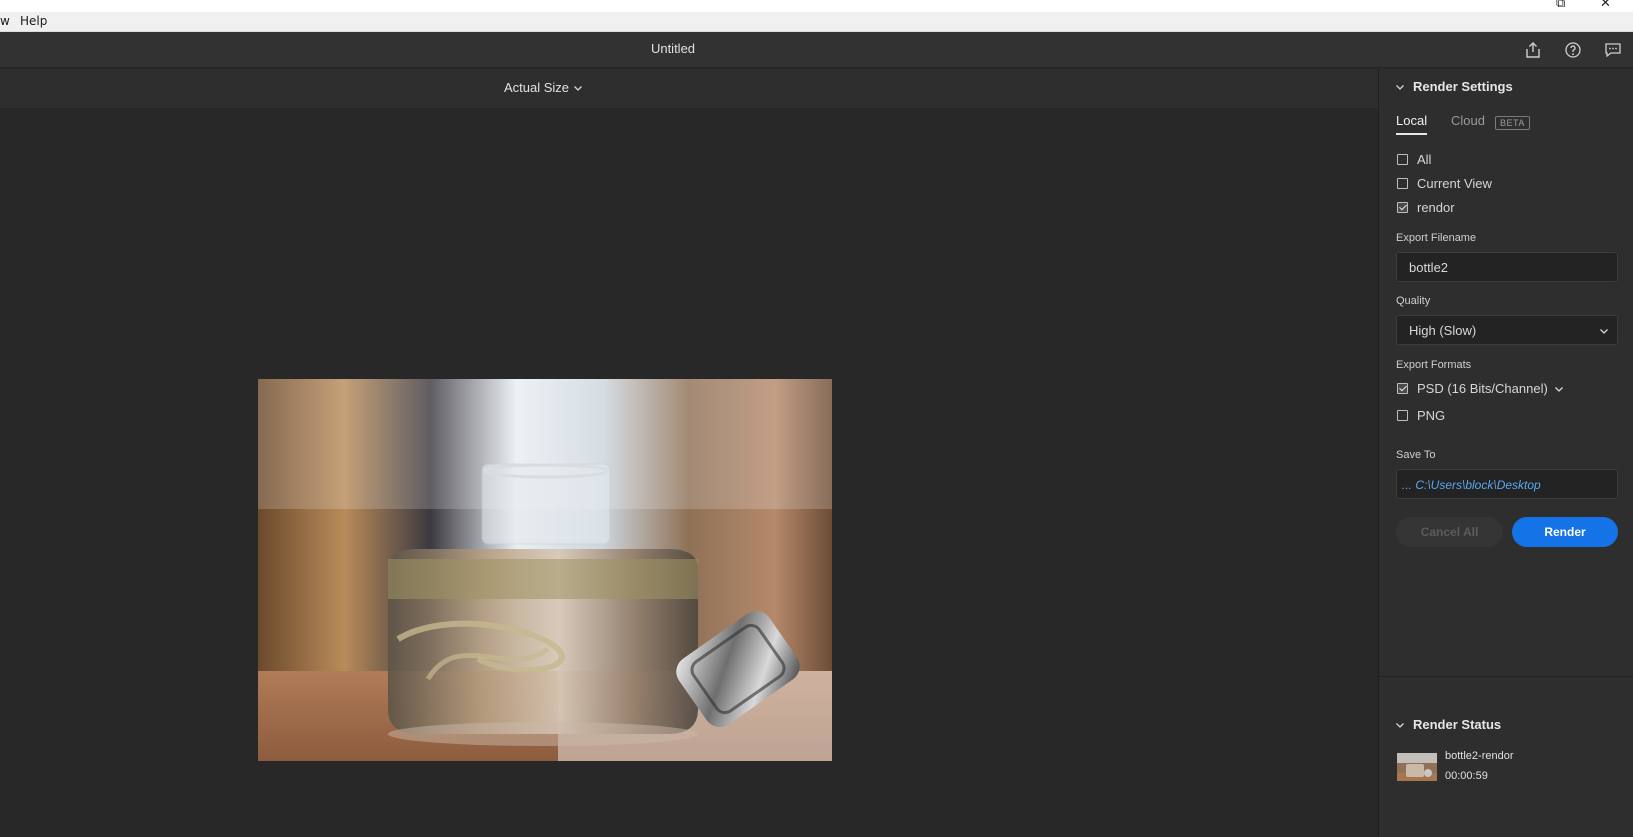 Image resolution: width=1633 pixels, height=837 pixels. I want to click on option-all-label: All, so click(1424, 159).